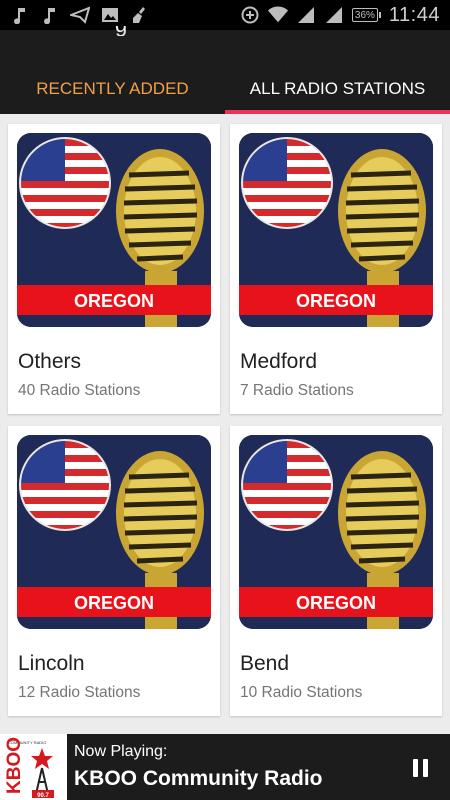 The width and height of the screenshot is (450, 800). I want to click on app-bar: g RECENTLY ADDED ALL RADIO STATIONS, so click(225, 70).